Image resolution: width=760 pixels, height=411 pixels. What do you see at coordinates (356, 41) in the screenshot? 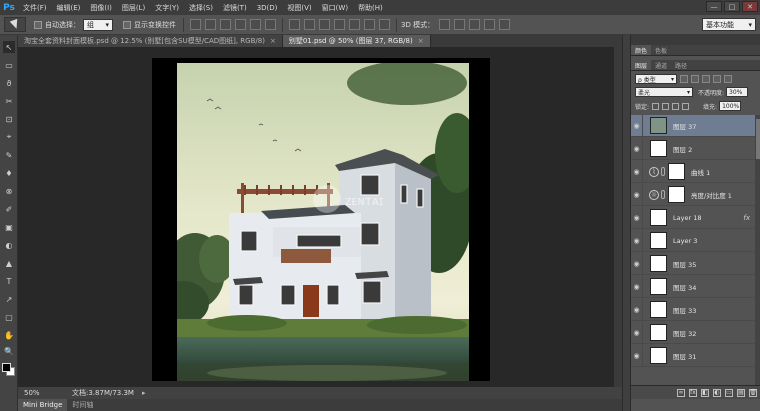
I see `tab-villa: 别墅01.psd @ 50% (图层 37, RGB/8) ×` at bounding box center [356, 41].